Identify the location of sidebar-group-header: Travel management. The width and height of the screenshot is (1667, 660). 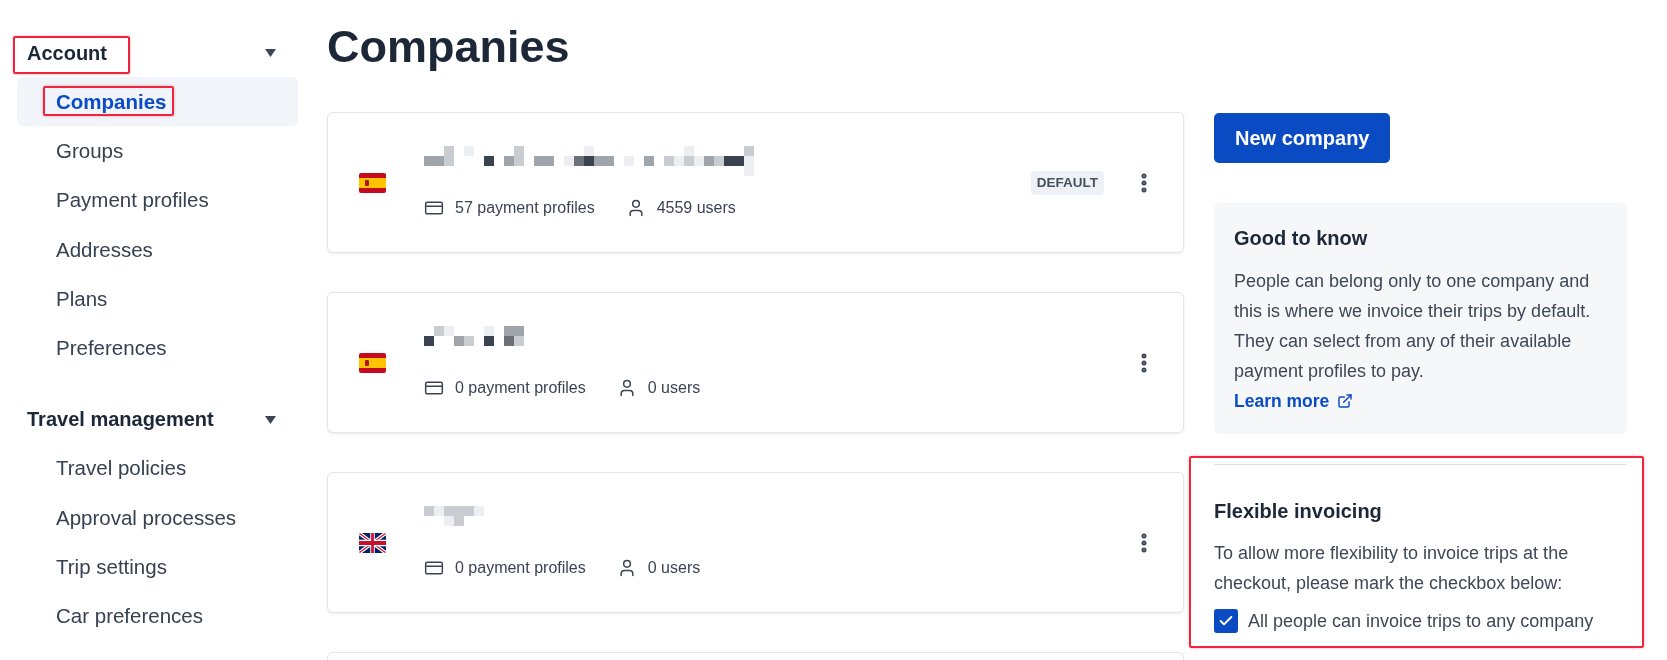
(157, 419).